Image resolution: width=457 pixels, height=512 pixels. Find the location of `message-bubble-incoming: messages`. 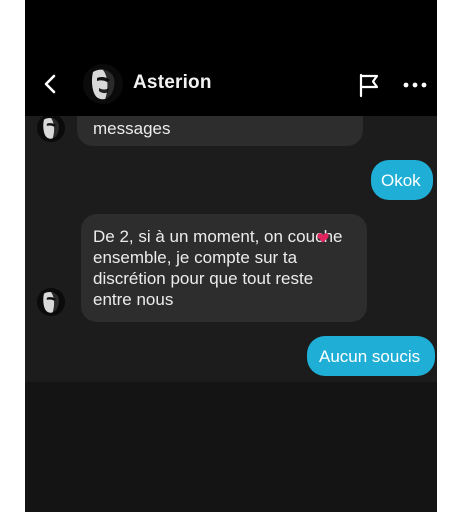

message-bubble-incoming: messages is located at coordinates (220, 131).